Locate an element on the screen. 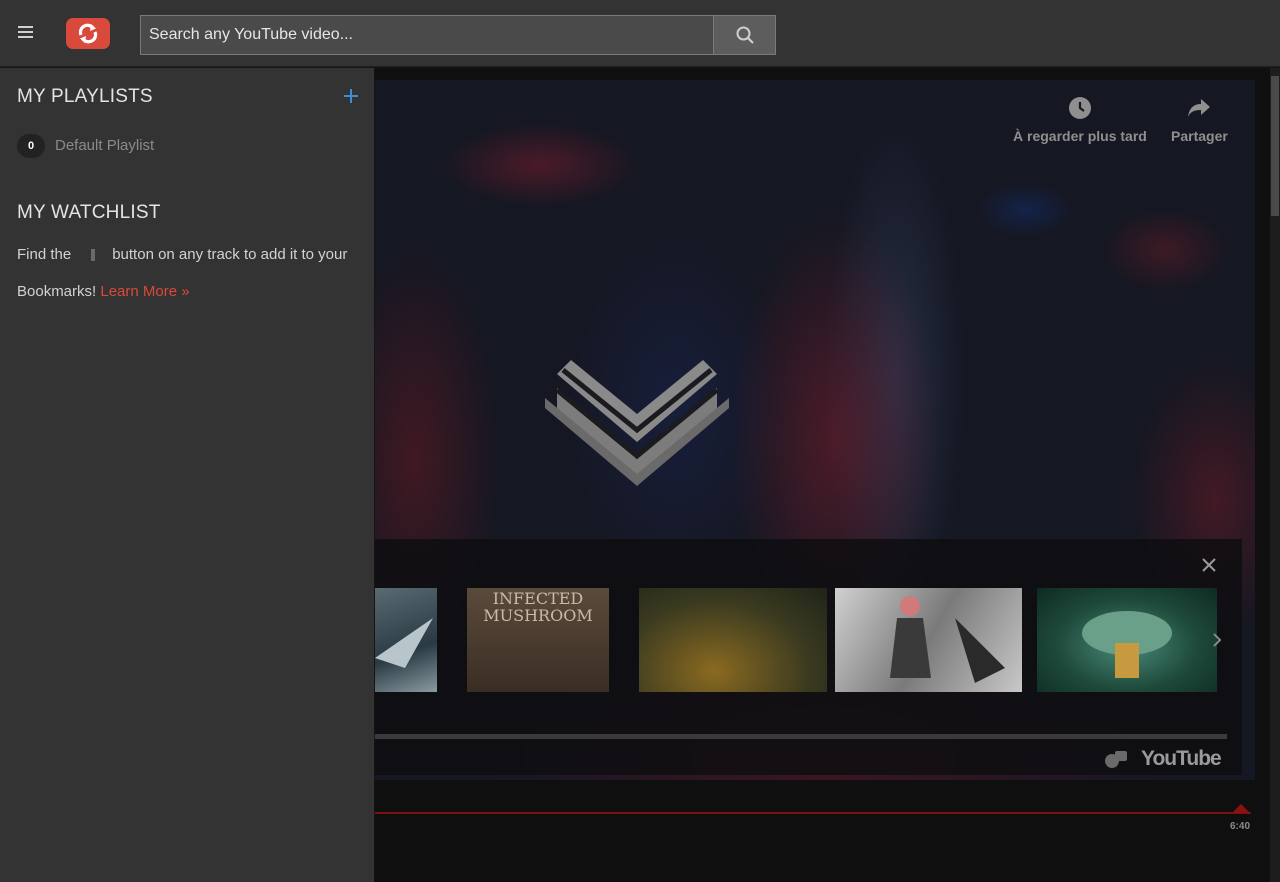 Image resolution: width=1280 pixels, height=882 pixels. video-duration: 6:40 is located at coordinates (1240, 826).